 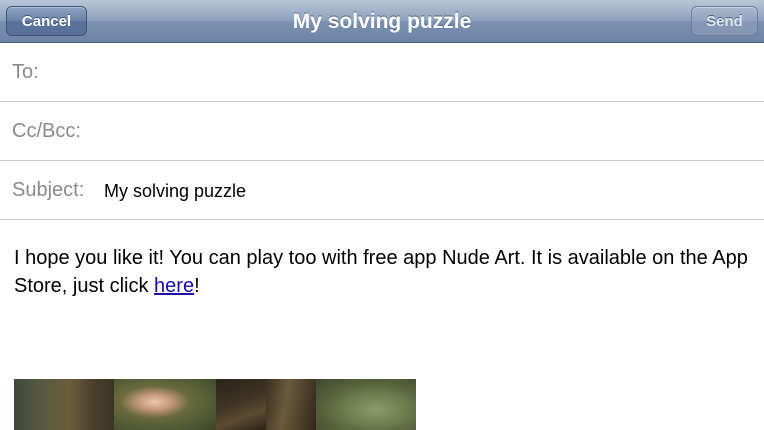 I want to click on message-text-end: !, so click(x=197, y=286).